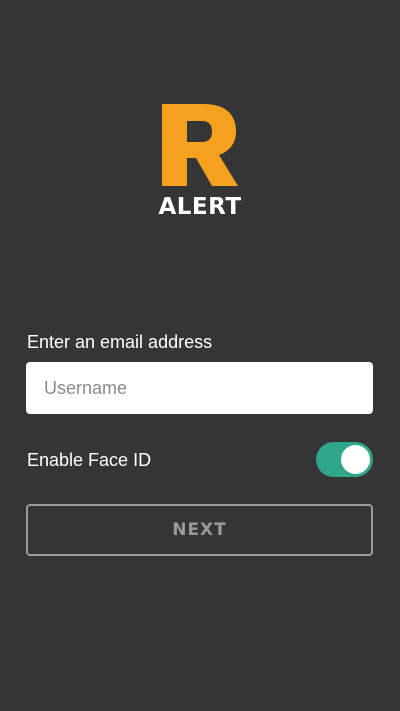  I want to click on email-label: Enter an email address, so click(120, 342).